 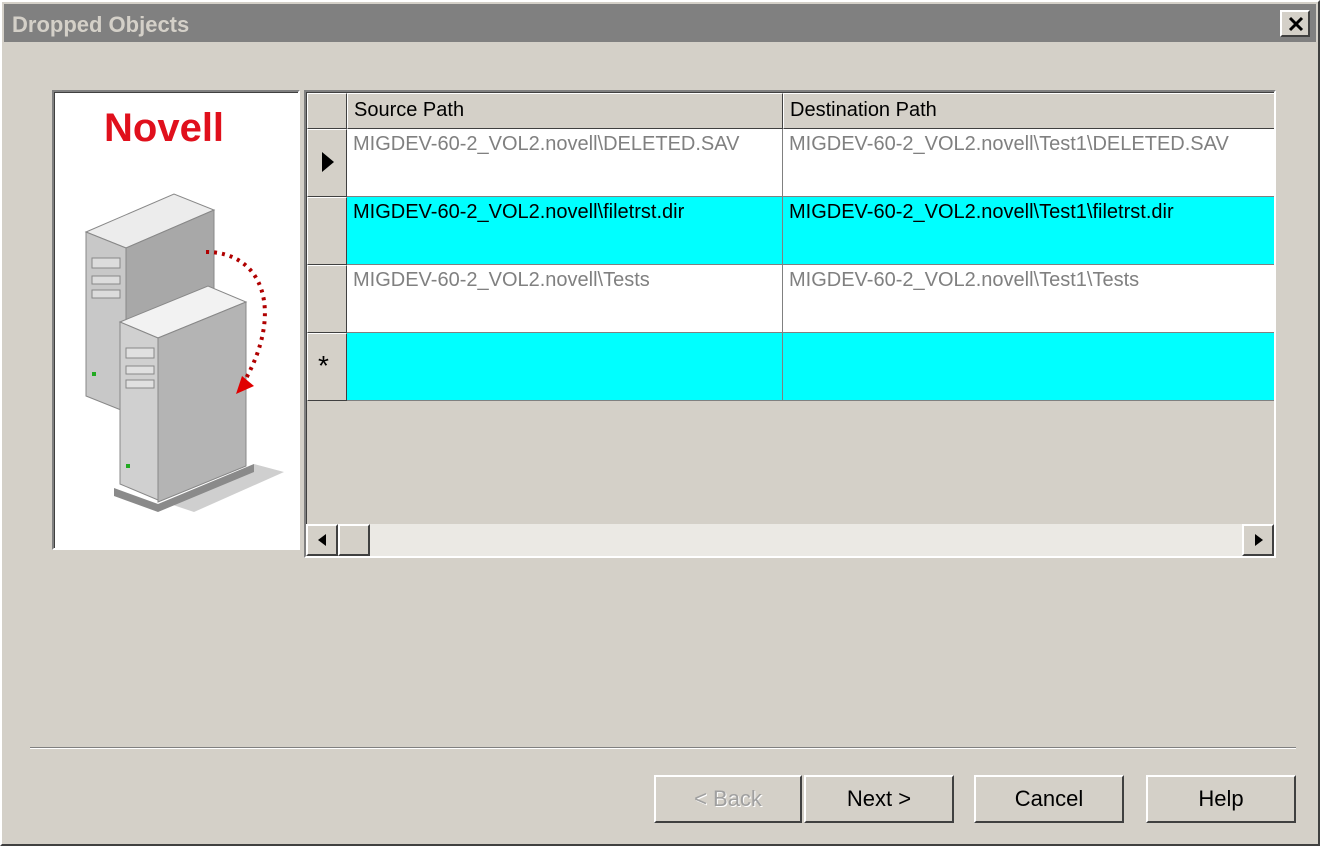 What do you see at coordinates (660, 23) in the screenshot?
I see `title-bar: Dropped Objects` at bounding box center [660, 23].